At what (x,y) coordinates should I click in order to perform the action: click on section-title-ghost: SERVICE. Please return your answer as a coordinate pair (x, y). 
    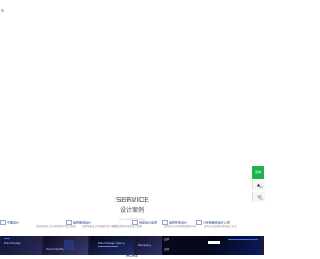
    Looking at the image, I should click on (131, 200).